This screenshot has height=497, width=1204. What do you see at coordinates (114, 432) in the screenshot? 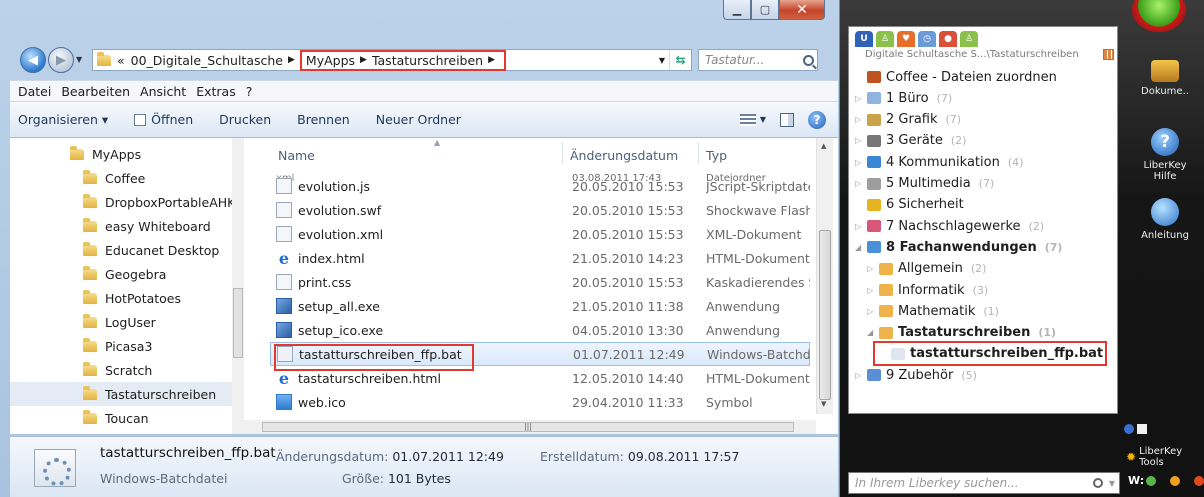
I see `nav-item-xmind: Xmind` at bounding box center [114, 432].